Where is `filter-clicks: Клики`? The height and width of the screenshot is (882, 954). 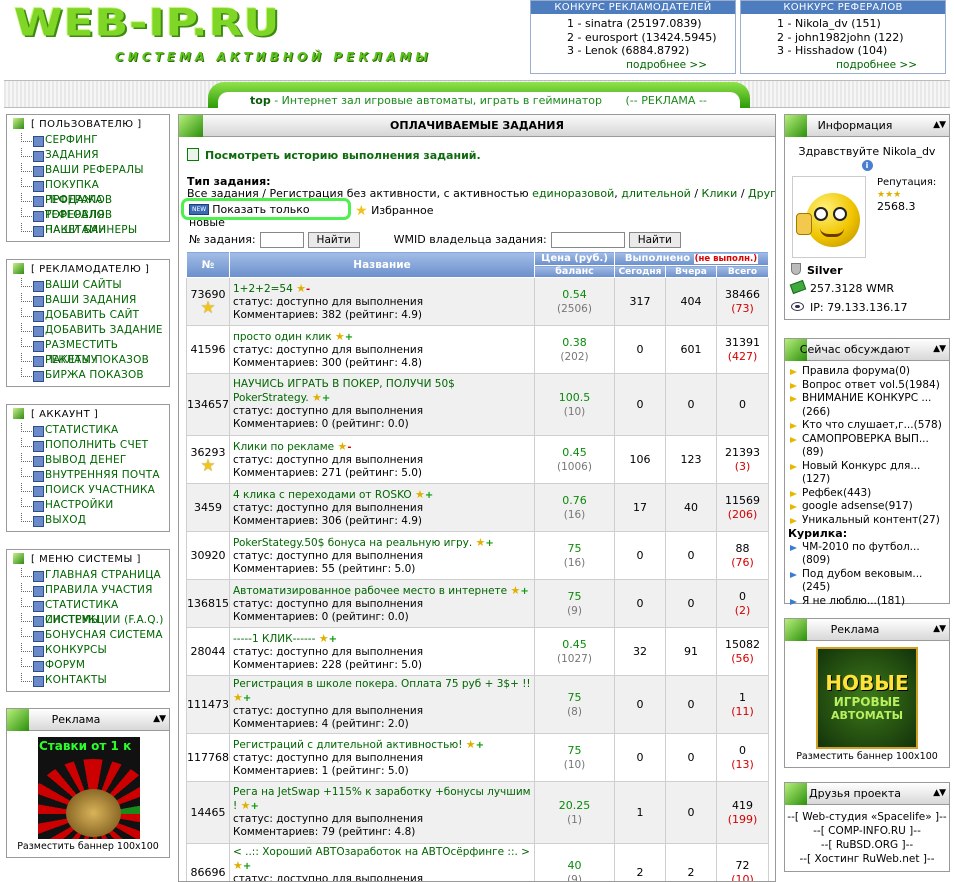
filter-clicks: Клики is located at coordinates (720, 193).